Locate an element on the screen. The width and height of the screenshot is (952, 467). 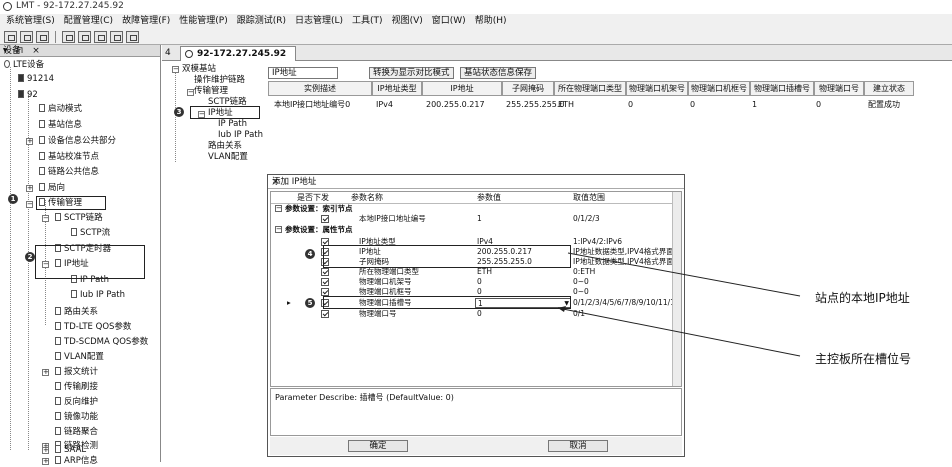
annotation-local-ip: 站点的本地IP地址 is located at coordinates (862, 298).